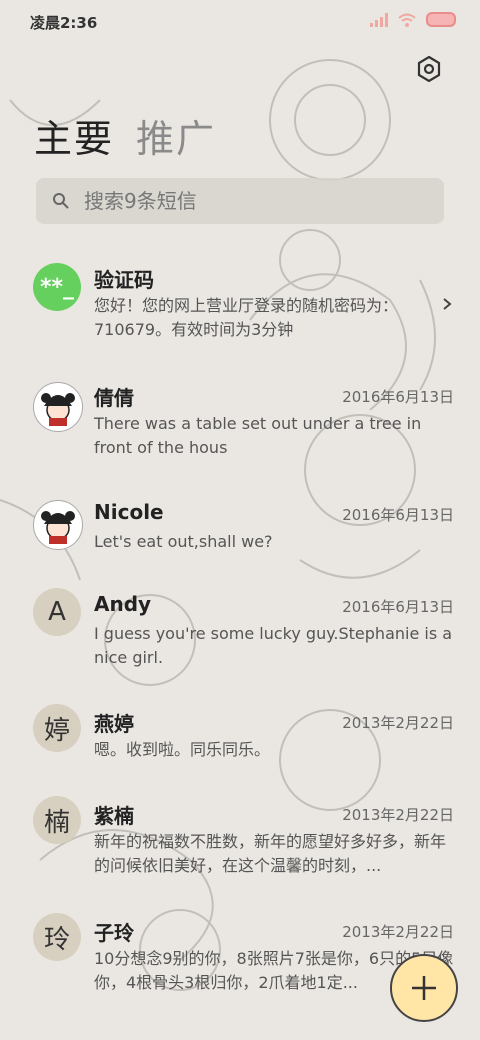 The height and width of the screenshot is (1040, 480). I want to click on tab-primary: 主要, so click(74, 135).